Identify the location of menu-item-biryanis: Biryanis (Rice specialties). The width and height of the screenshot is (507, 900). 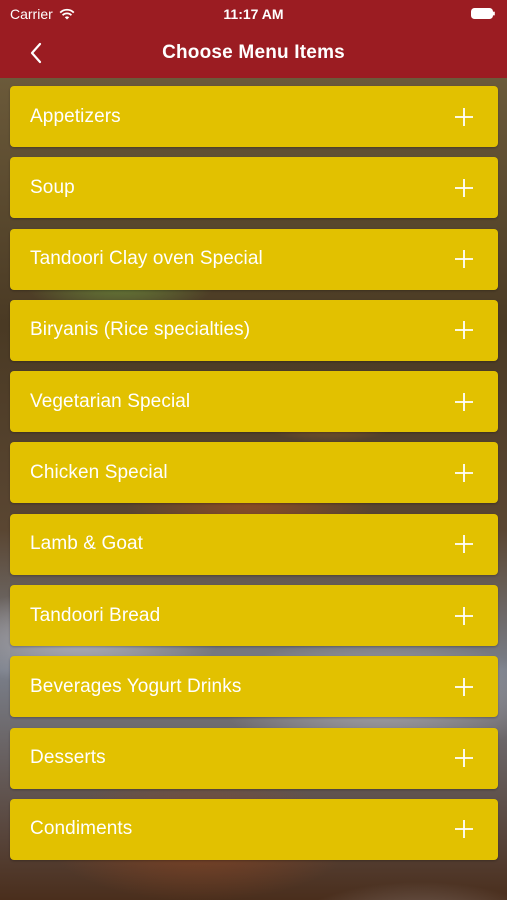
(254, 330).